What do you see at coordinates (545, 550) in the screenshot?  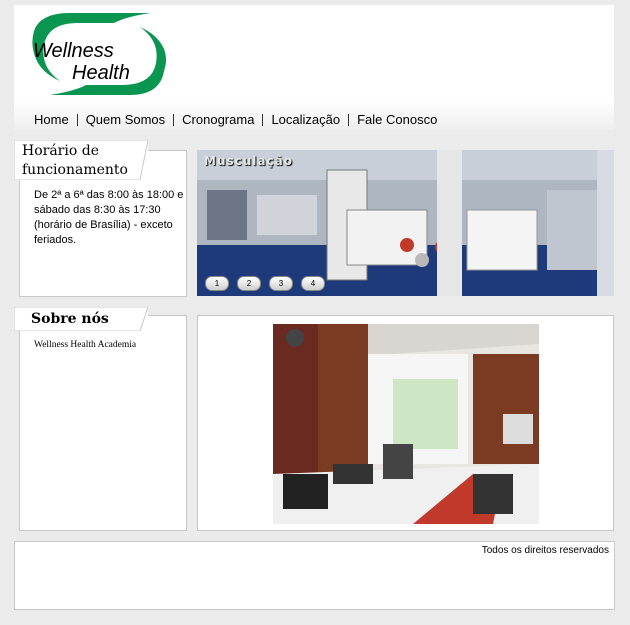 I see `footer-text: Todos os direitos reservados` at bounding box center [545, 550].